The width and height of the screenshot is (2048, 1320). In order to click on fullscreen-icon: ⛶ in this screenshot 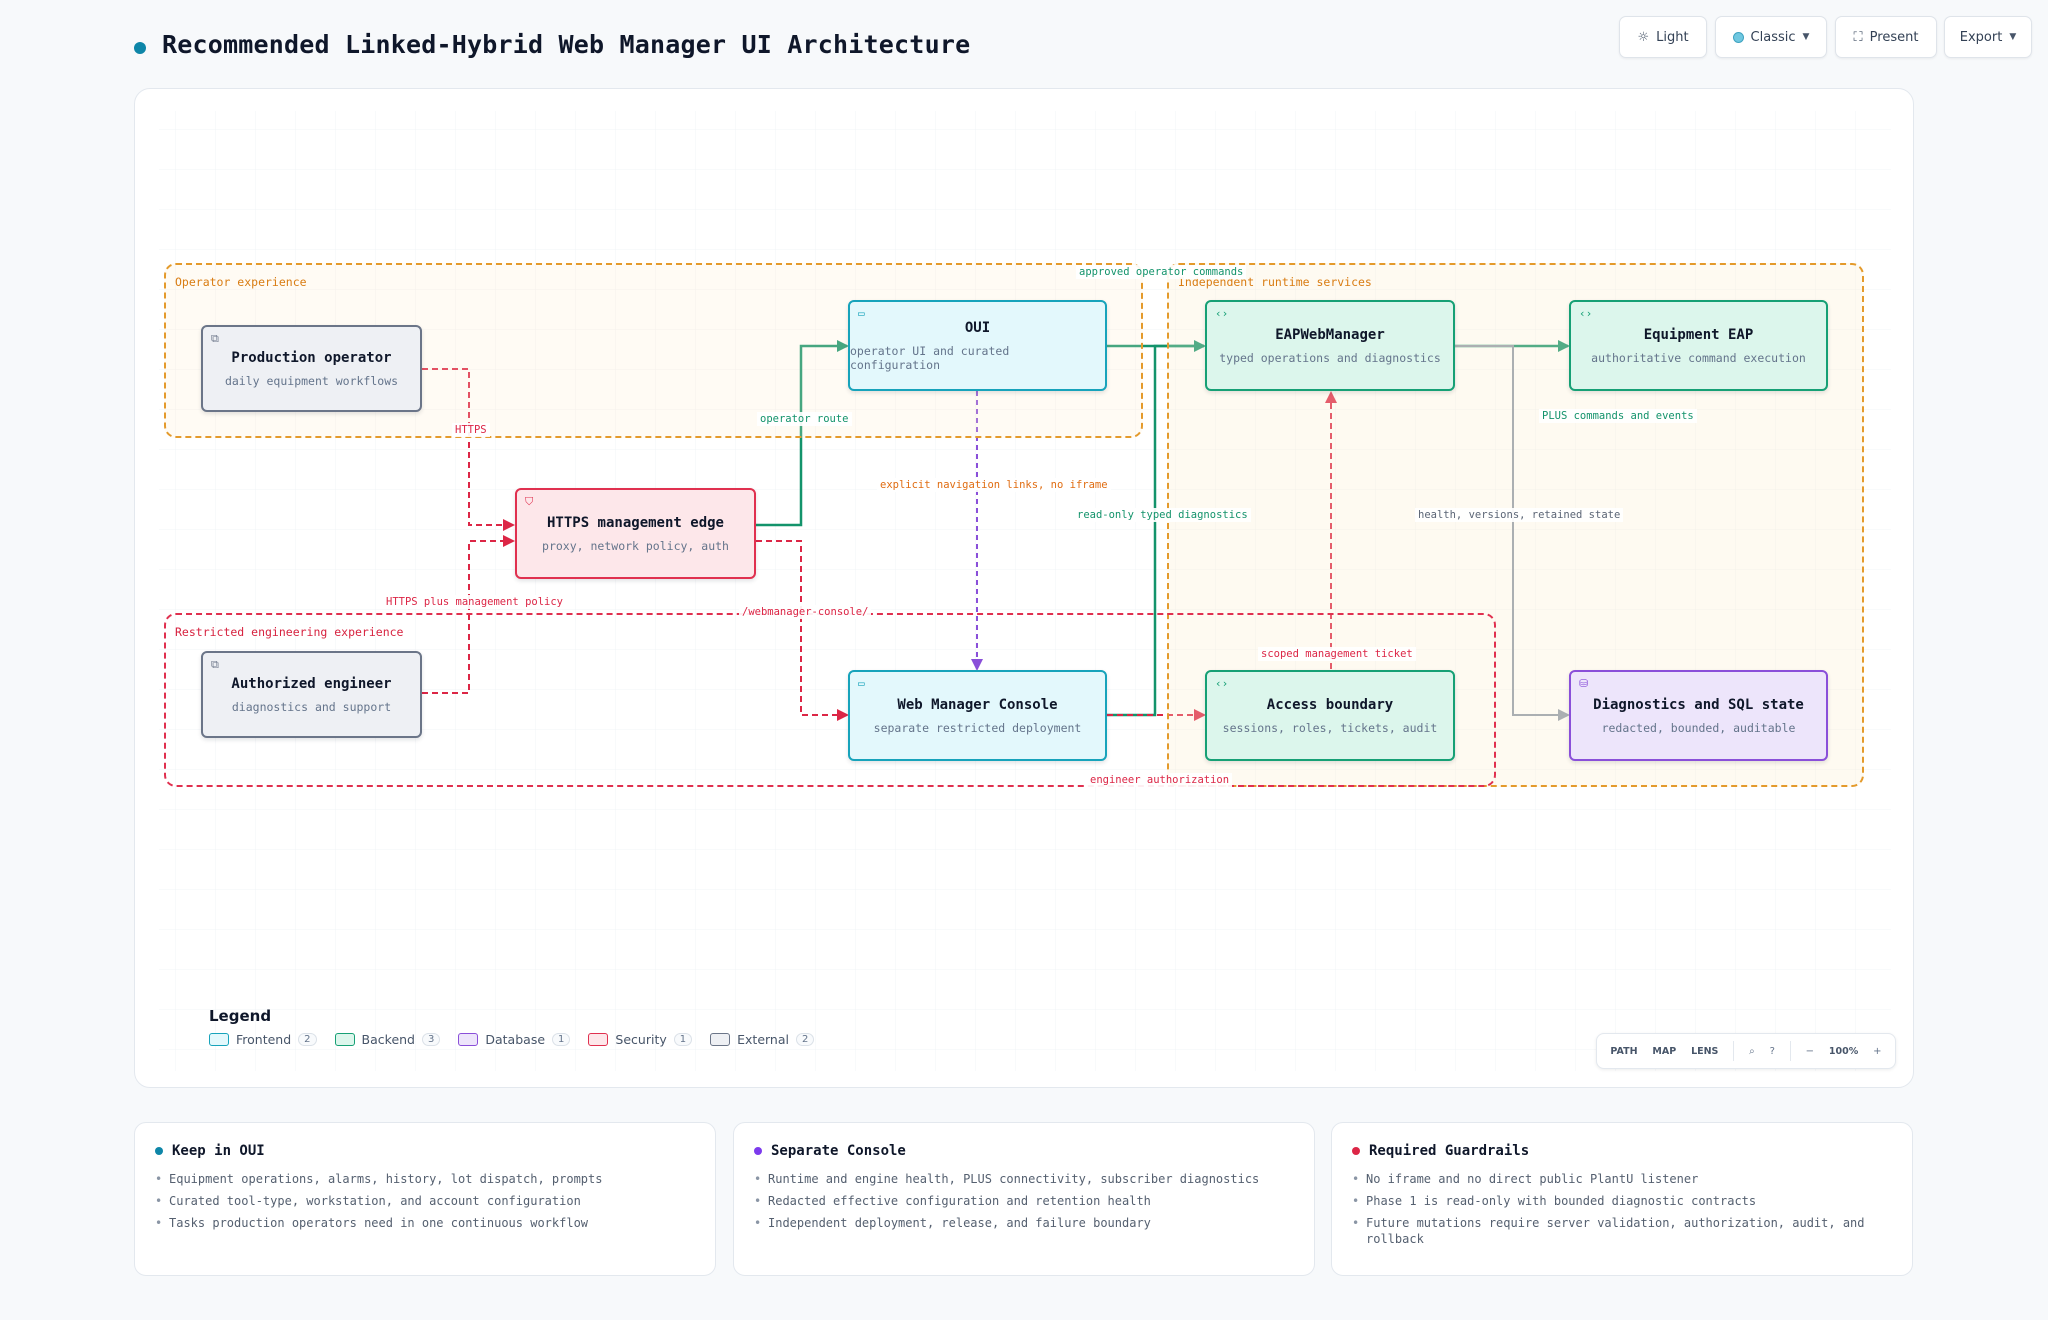, I will do `click(1858, 37)`.